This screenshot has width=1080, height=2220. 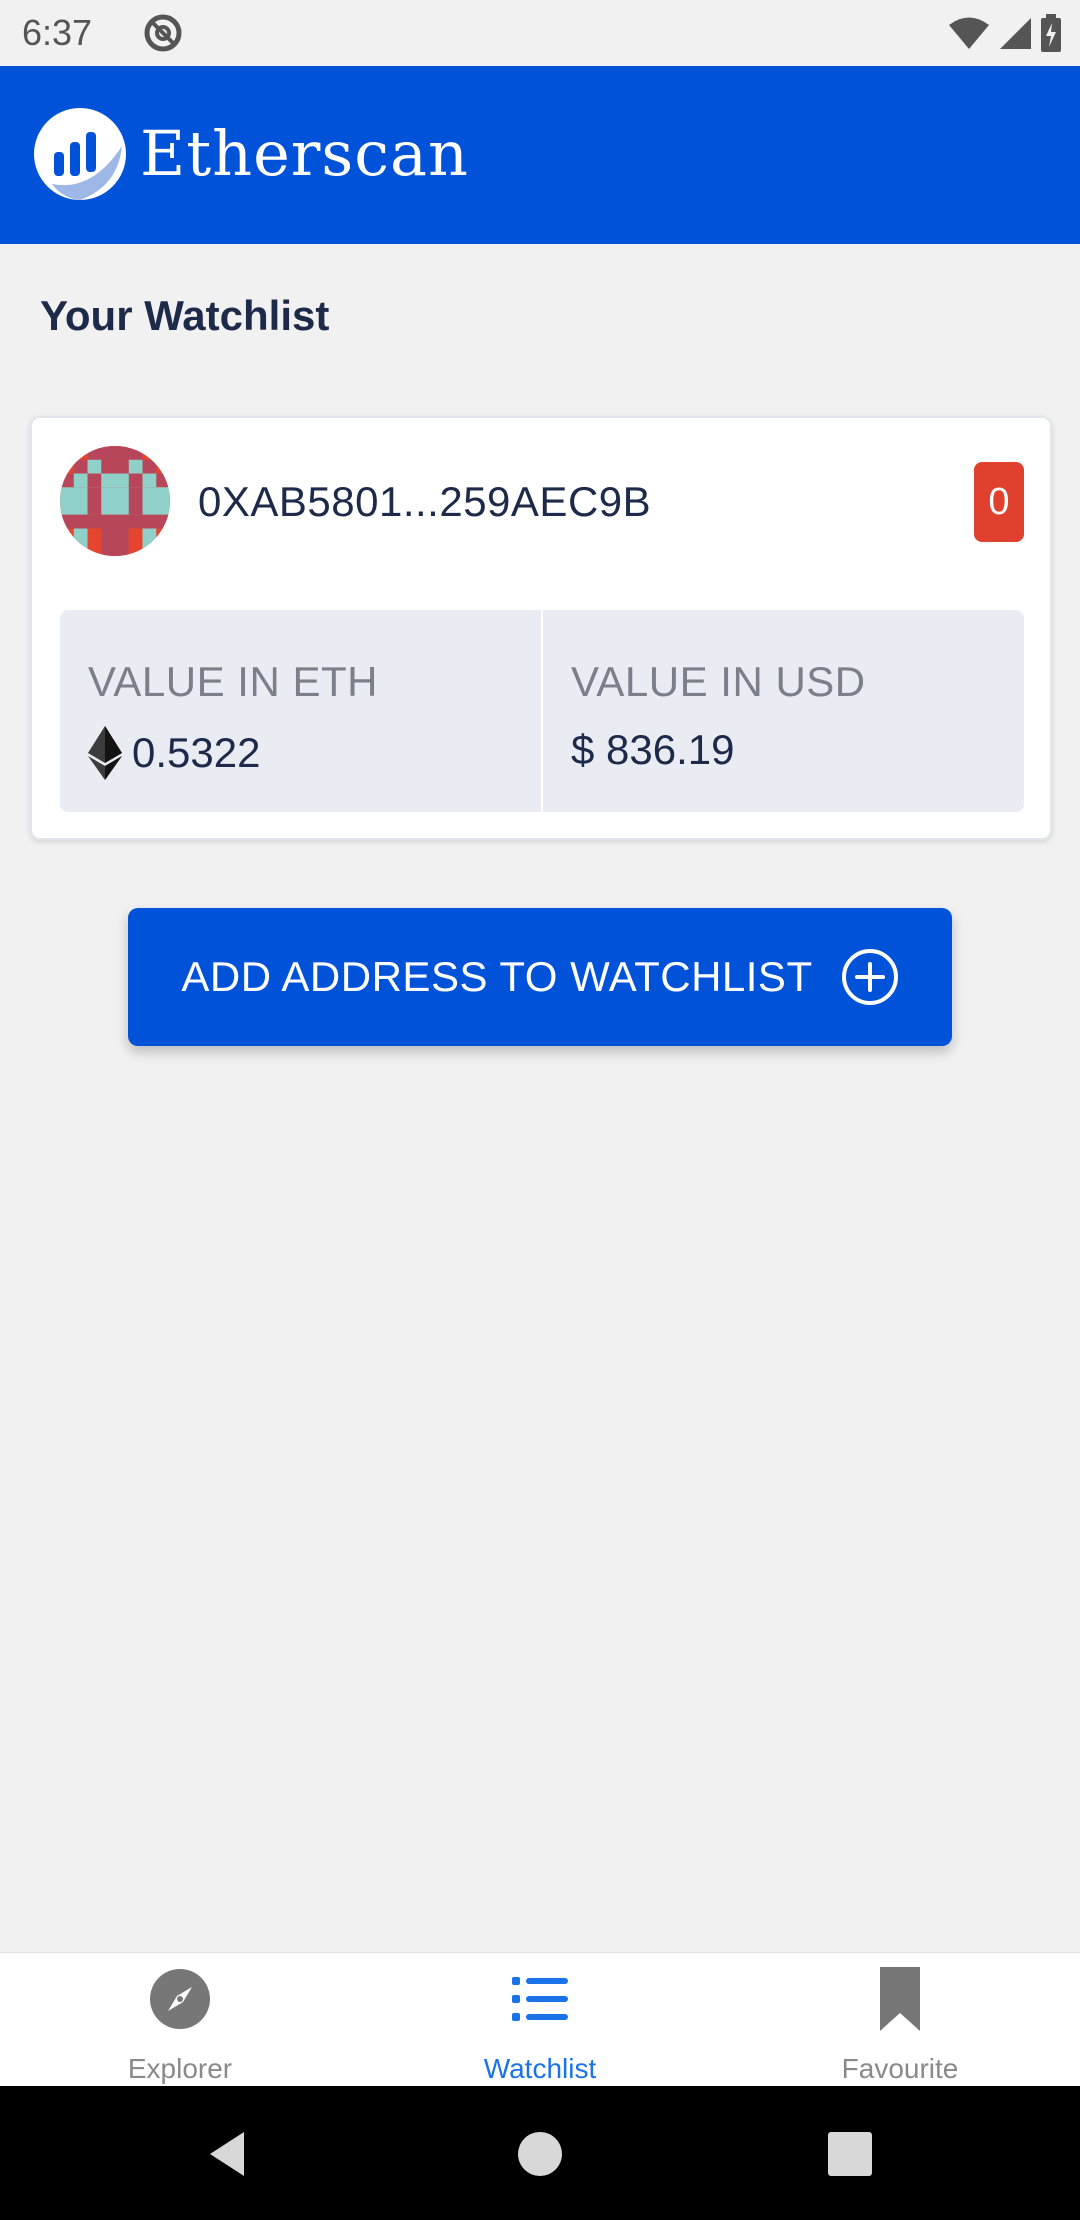 I want to click on battery-charging-icon, so click(x=1051, y=33).